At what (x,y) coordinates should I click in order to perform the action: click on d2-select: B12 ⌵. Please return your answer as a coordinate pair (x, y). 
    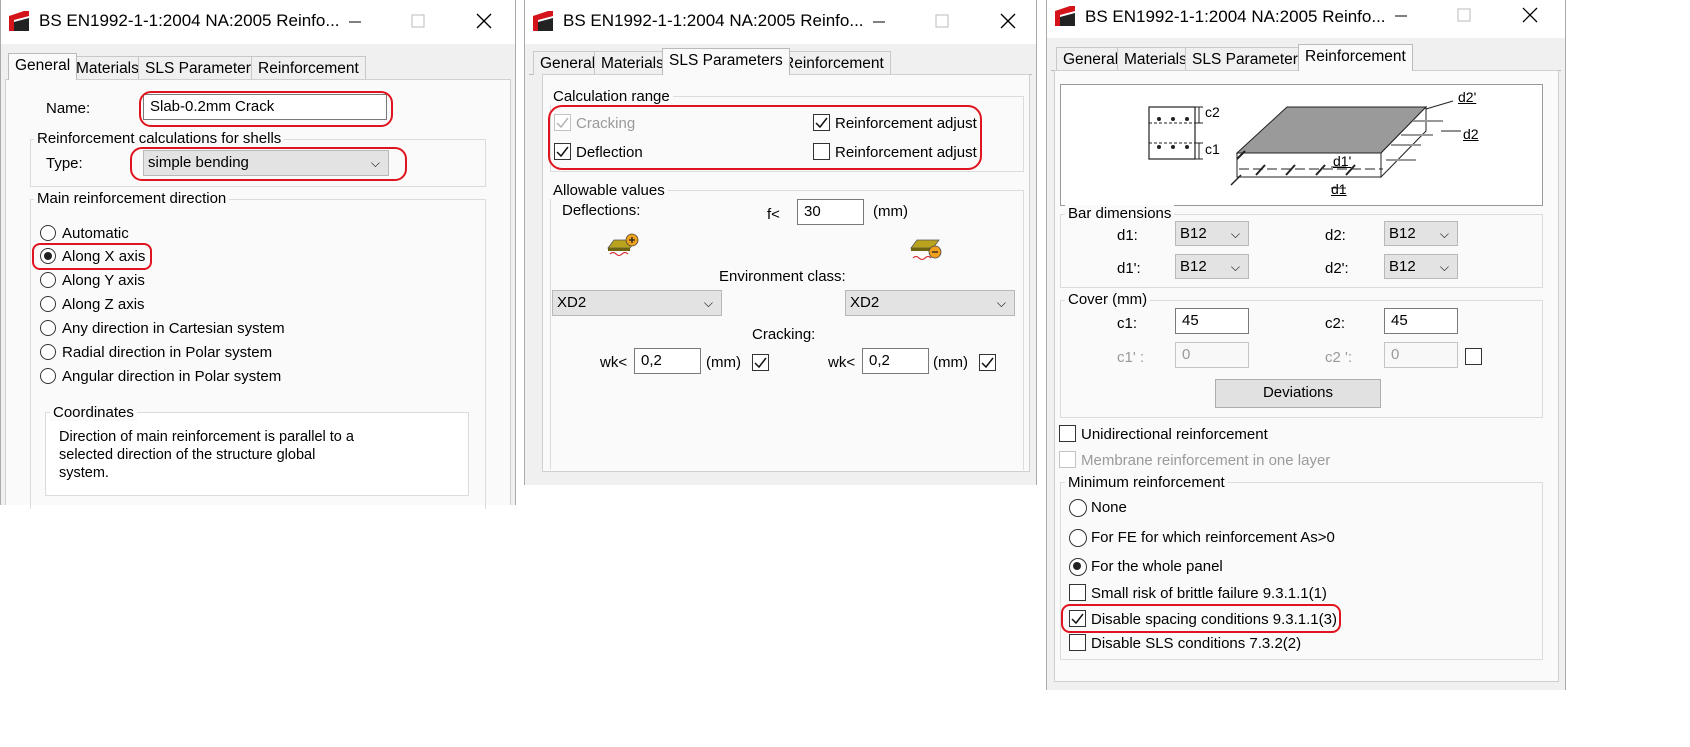
    Looking at the image, I should click on (1421, 233).